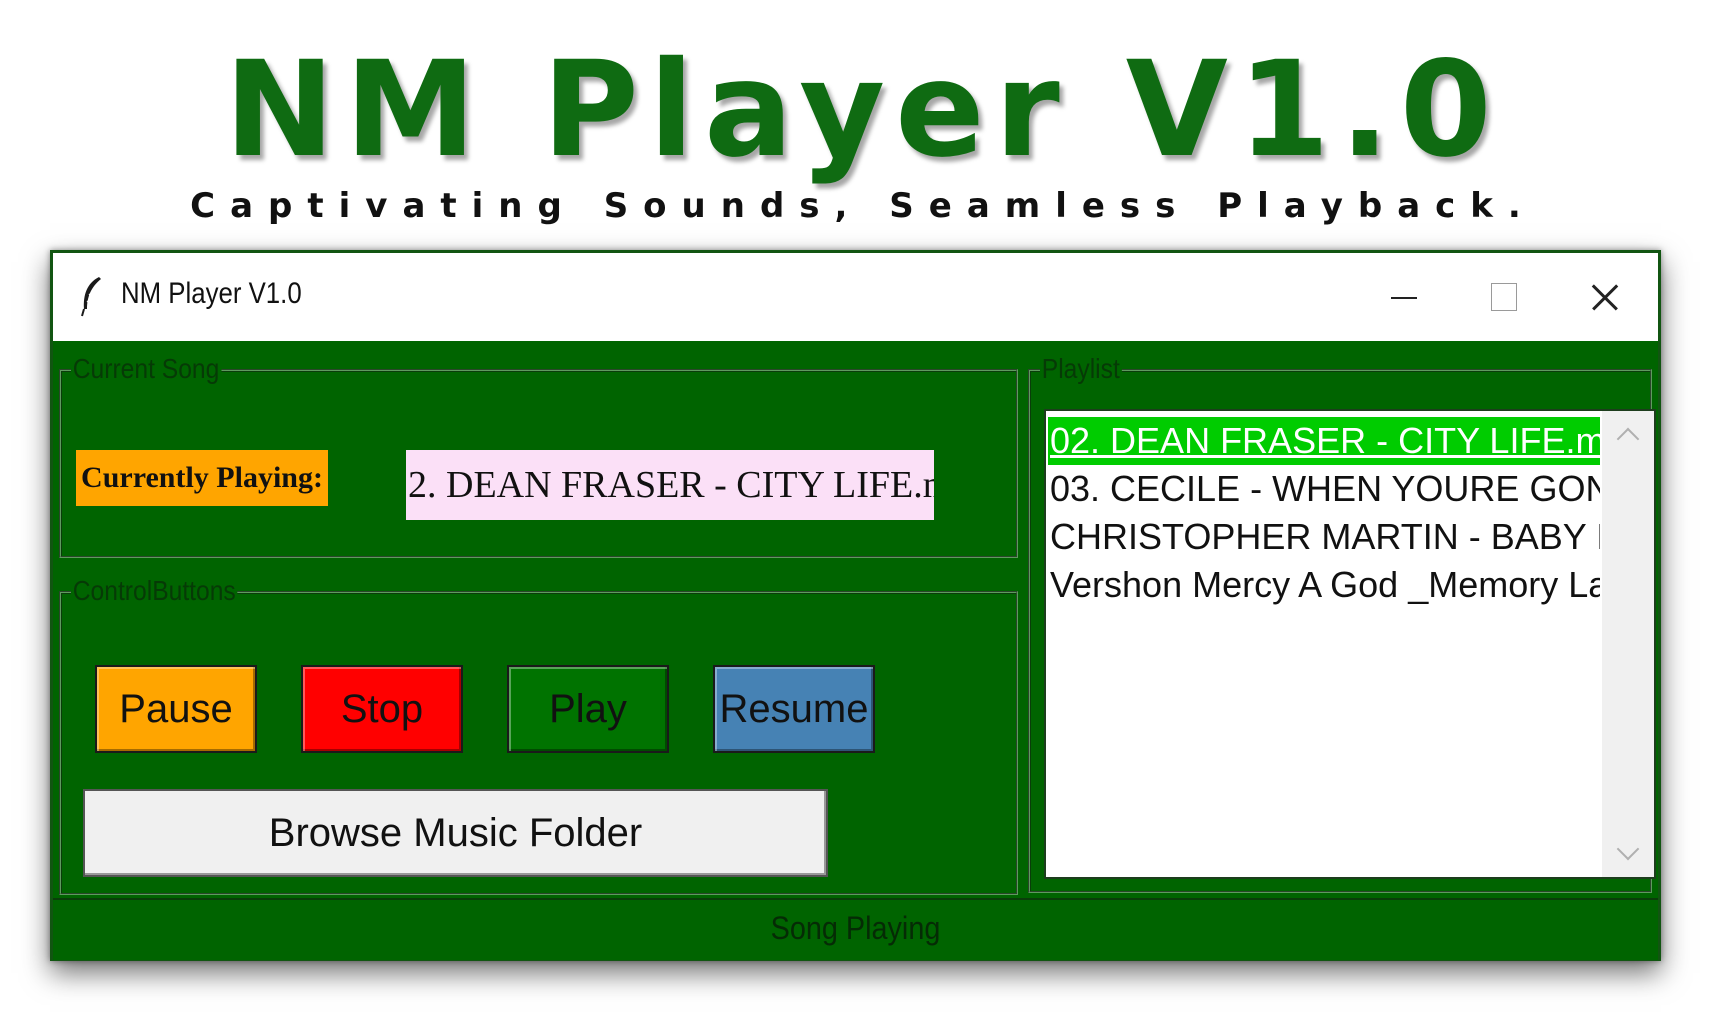 The width and height of the screenshot is (1726, 1027). I want to click on scroll-up-icon, so click(1628, 439).